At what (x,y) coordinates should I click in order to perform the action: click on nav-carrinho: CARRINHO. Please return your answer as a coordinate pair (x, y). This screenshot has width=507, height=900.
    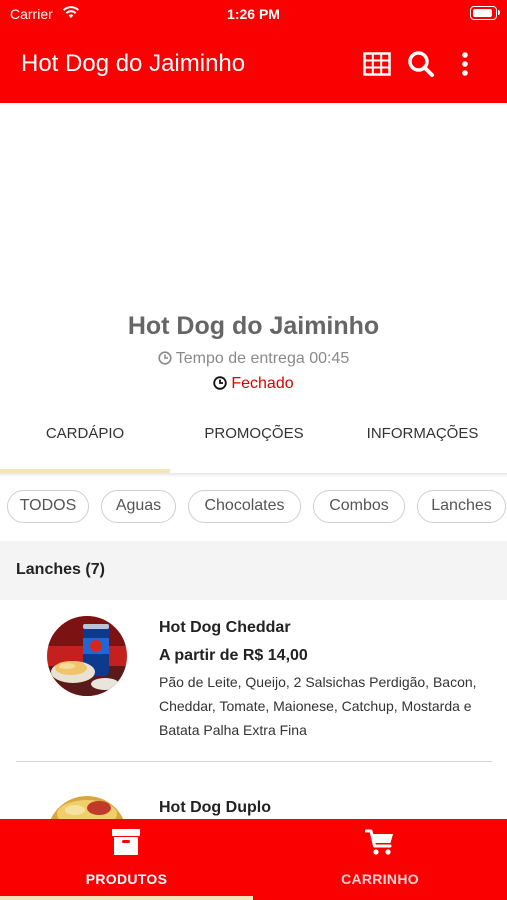
    Looking at the image, I should click on (380, 859).